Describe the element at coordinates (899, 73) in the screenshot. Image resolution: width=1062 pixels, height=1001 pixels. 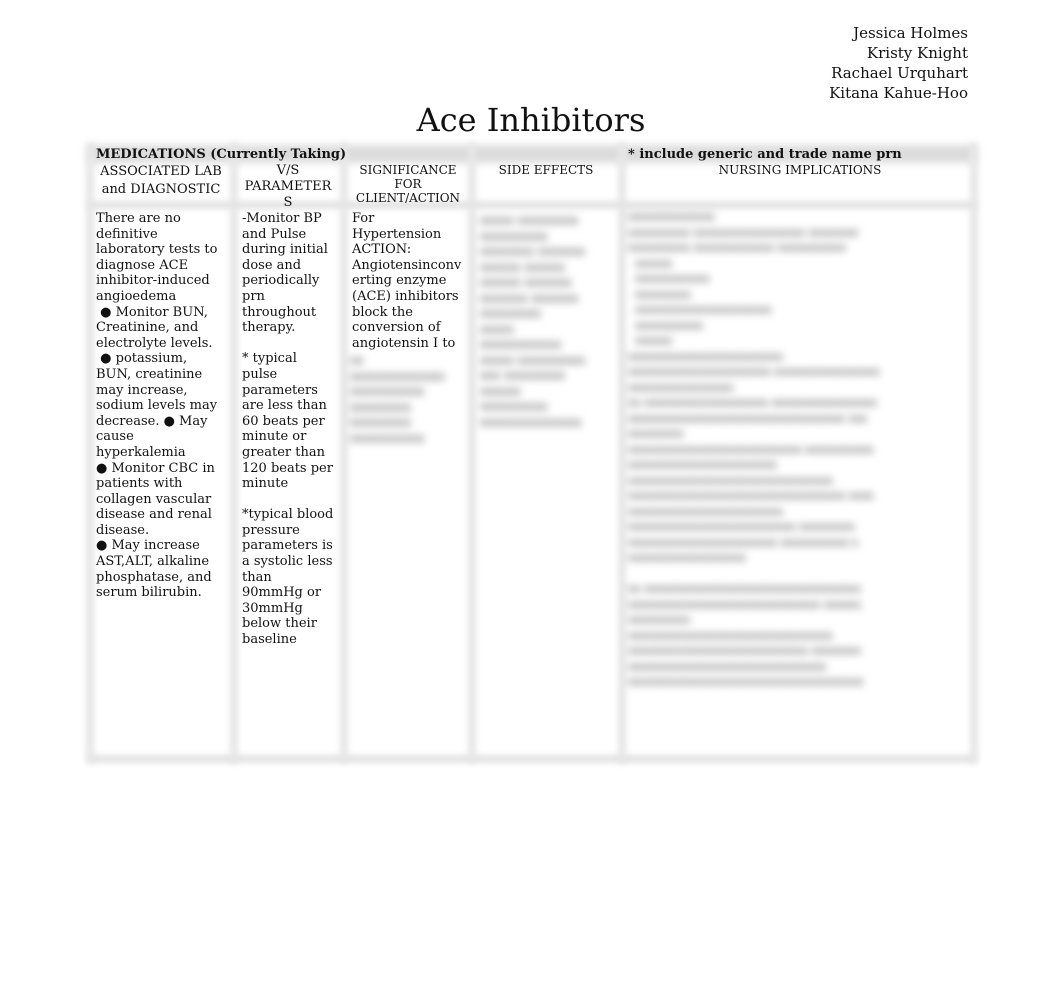
I see `author-name: Rachael Urquhart` at that location.